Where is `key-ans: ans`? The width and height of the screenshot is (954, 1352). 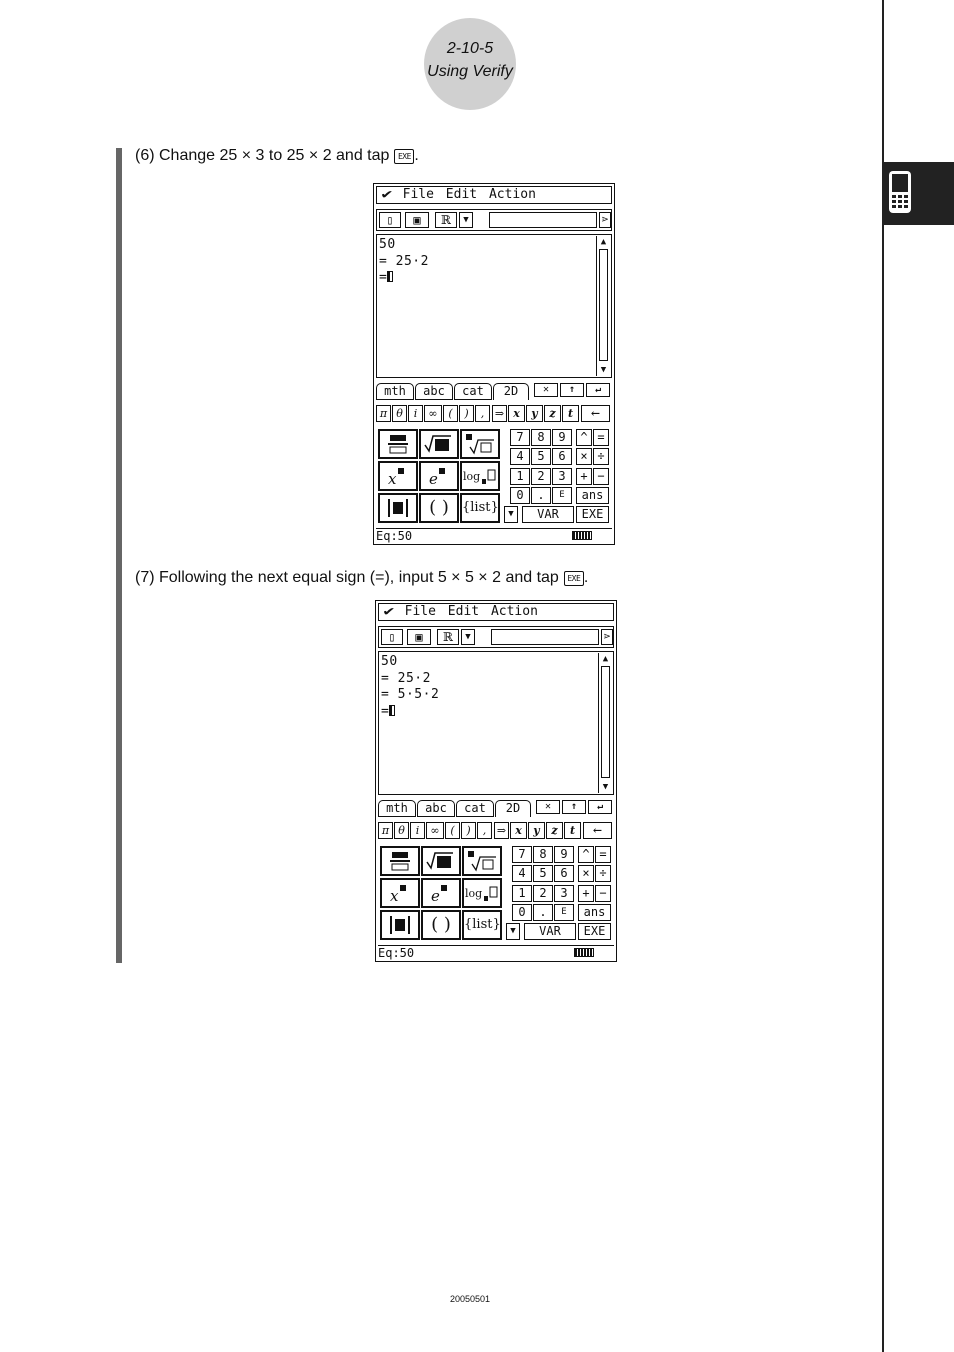 key-ans: ans is located at coordinates (594, 912).